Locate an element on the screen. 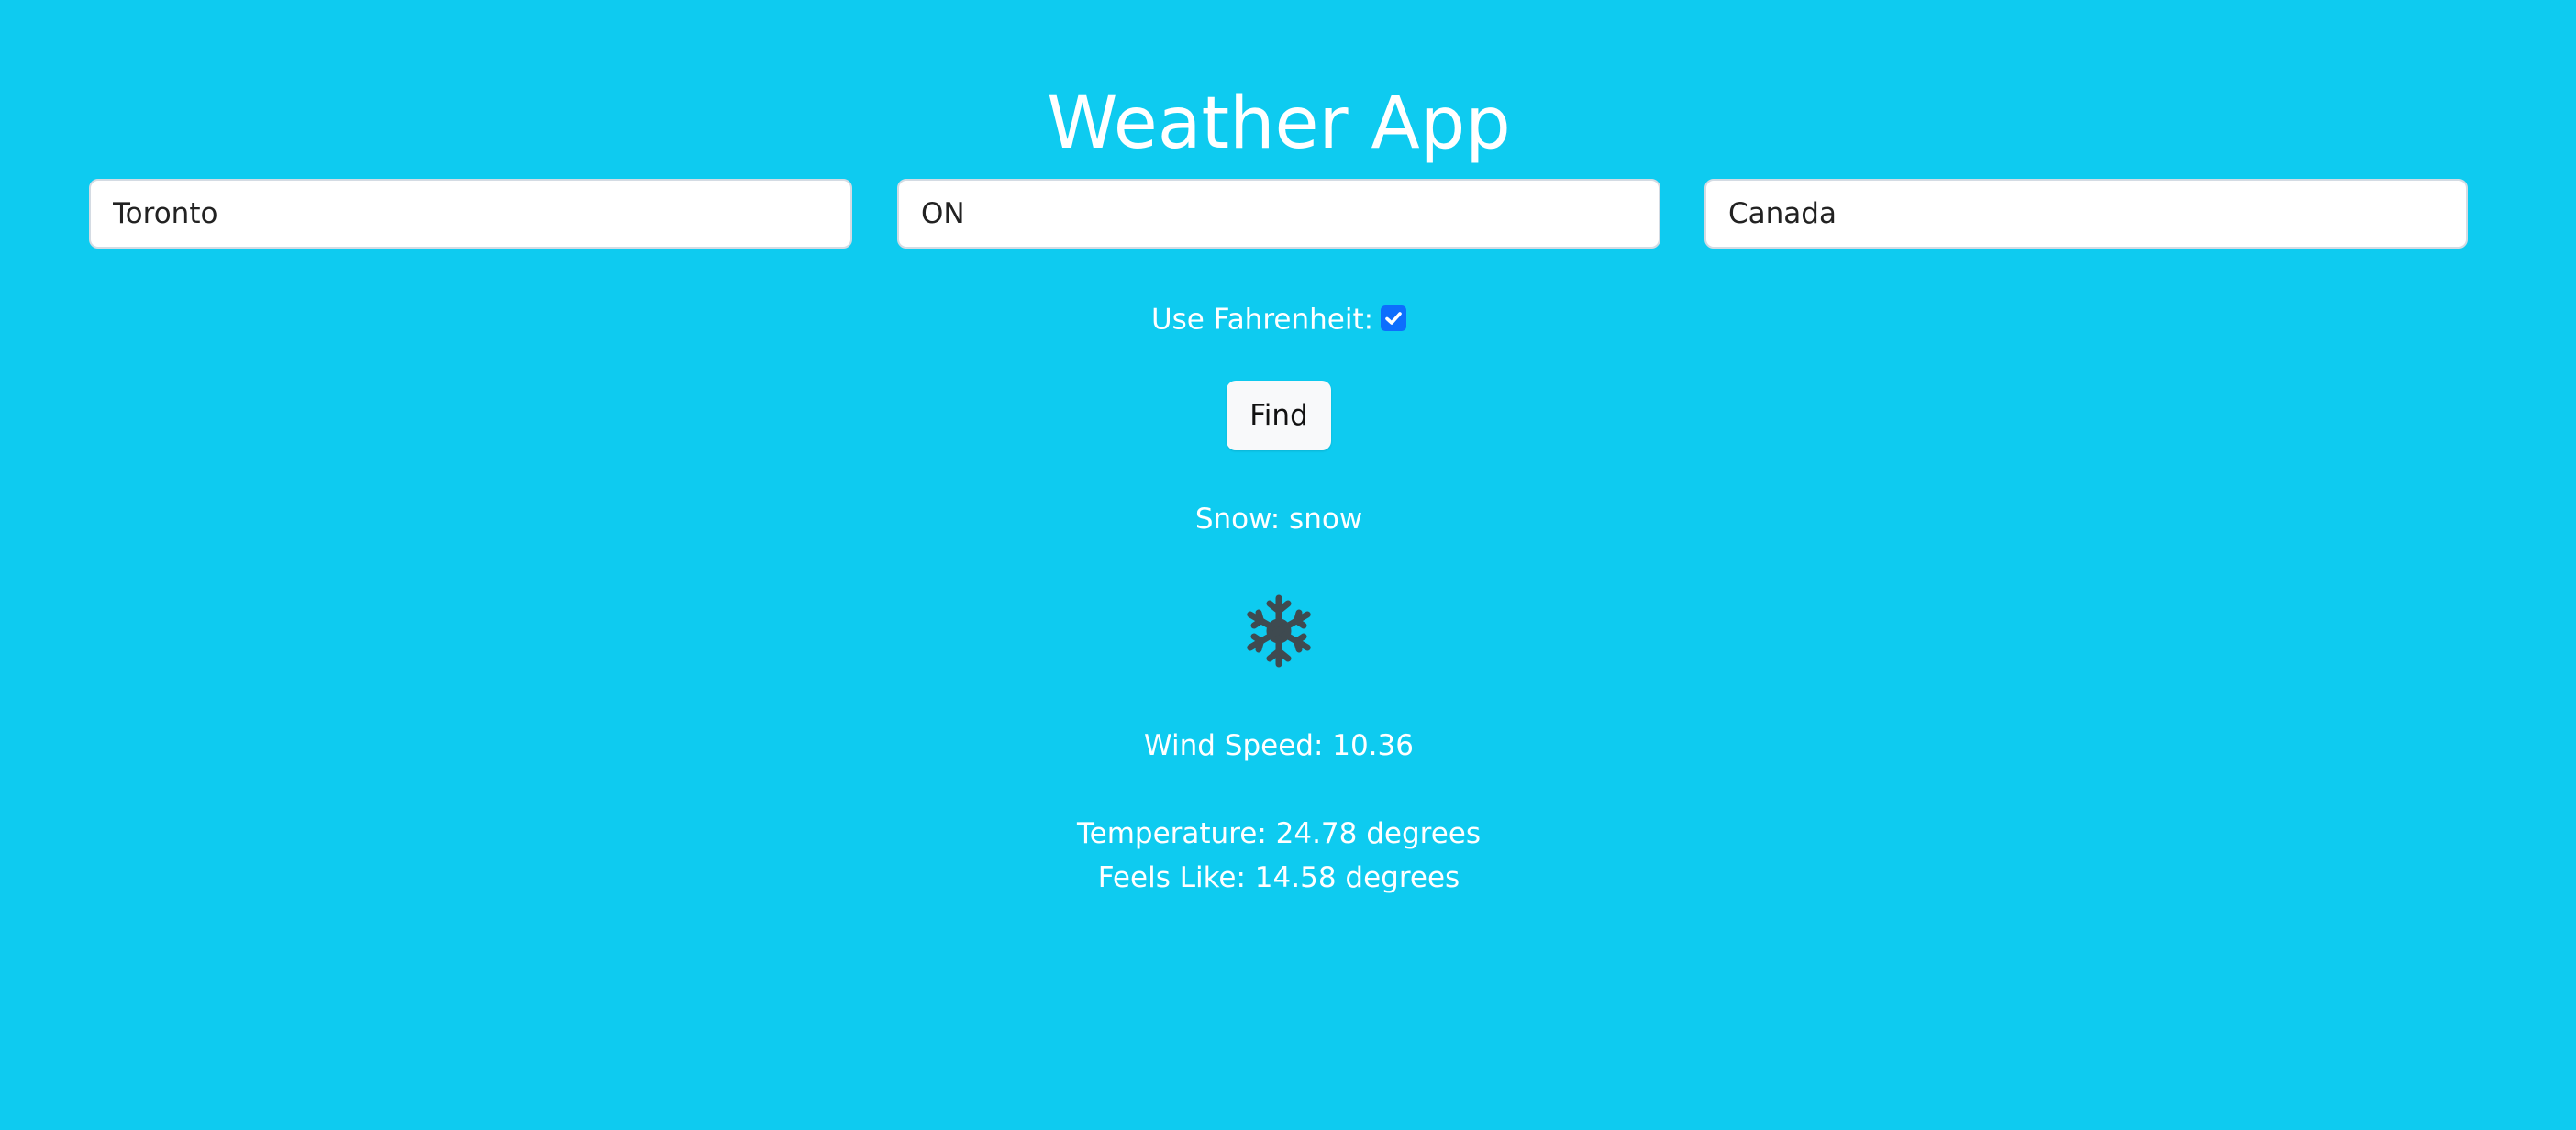  weather-condition: Snow: snow is located at coordinates (1278, 520).